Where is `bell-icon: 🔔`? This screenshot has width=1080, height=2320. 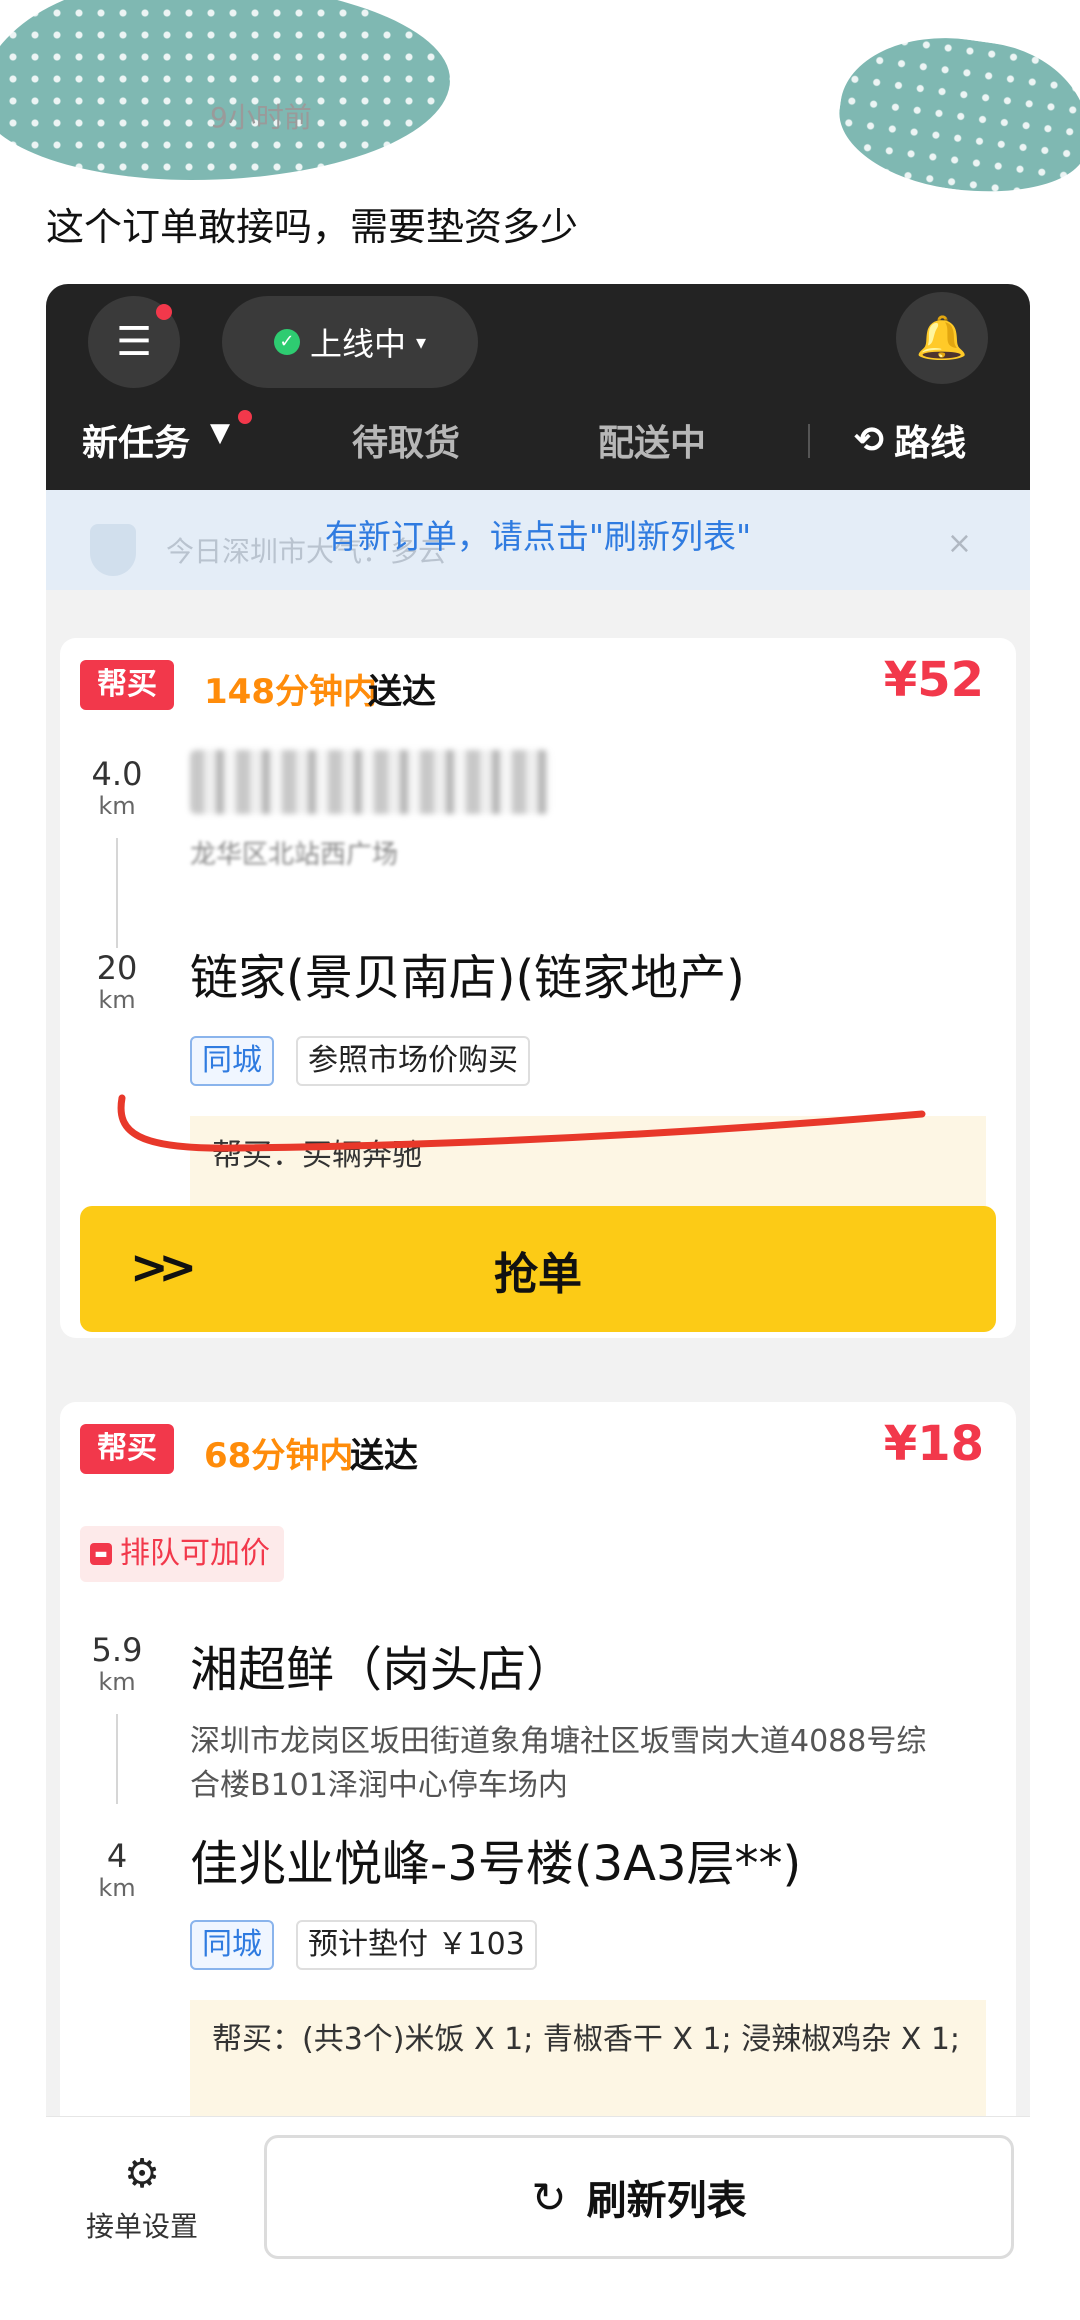 bell-icon: 🔔 is located at coordinates (942, 337).